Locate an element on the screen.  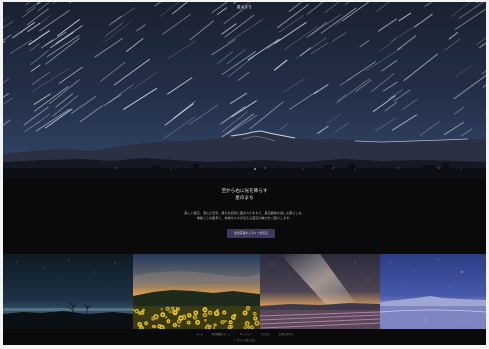
footer-copyright: © 星のまち観光協会 is located at coordinates (244, 340).